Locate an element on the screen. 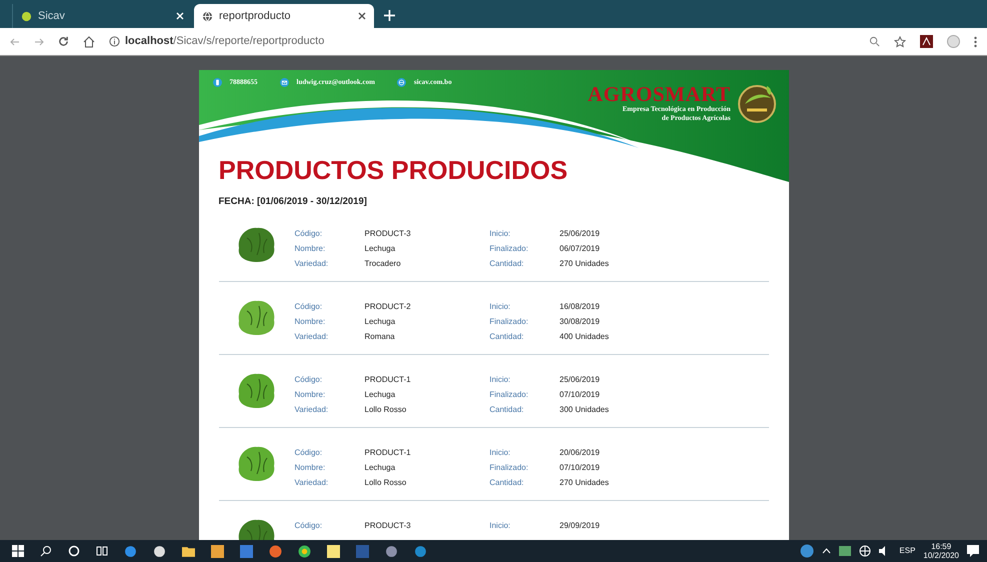 Image resolution: width=987 pixels, height=562 pixels. field-value: 29/09/2019 is located at coordinates (580, 526).